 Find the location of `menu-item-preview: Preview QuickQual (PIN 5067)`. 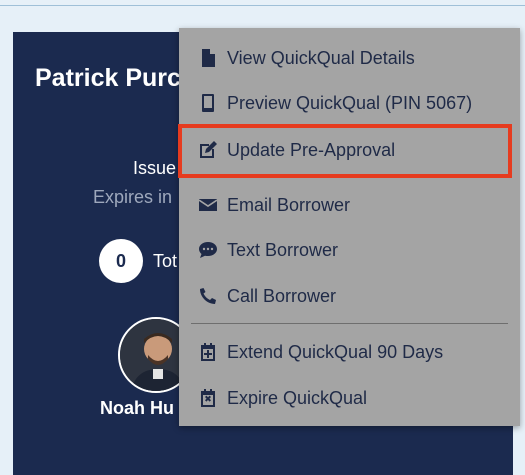

menu-item-preview: Preview QuickQual (PIN 5067) is located at coordinates (349, 103).